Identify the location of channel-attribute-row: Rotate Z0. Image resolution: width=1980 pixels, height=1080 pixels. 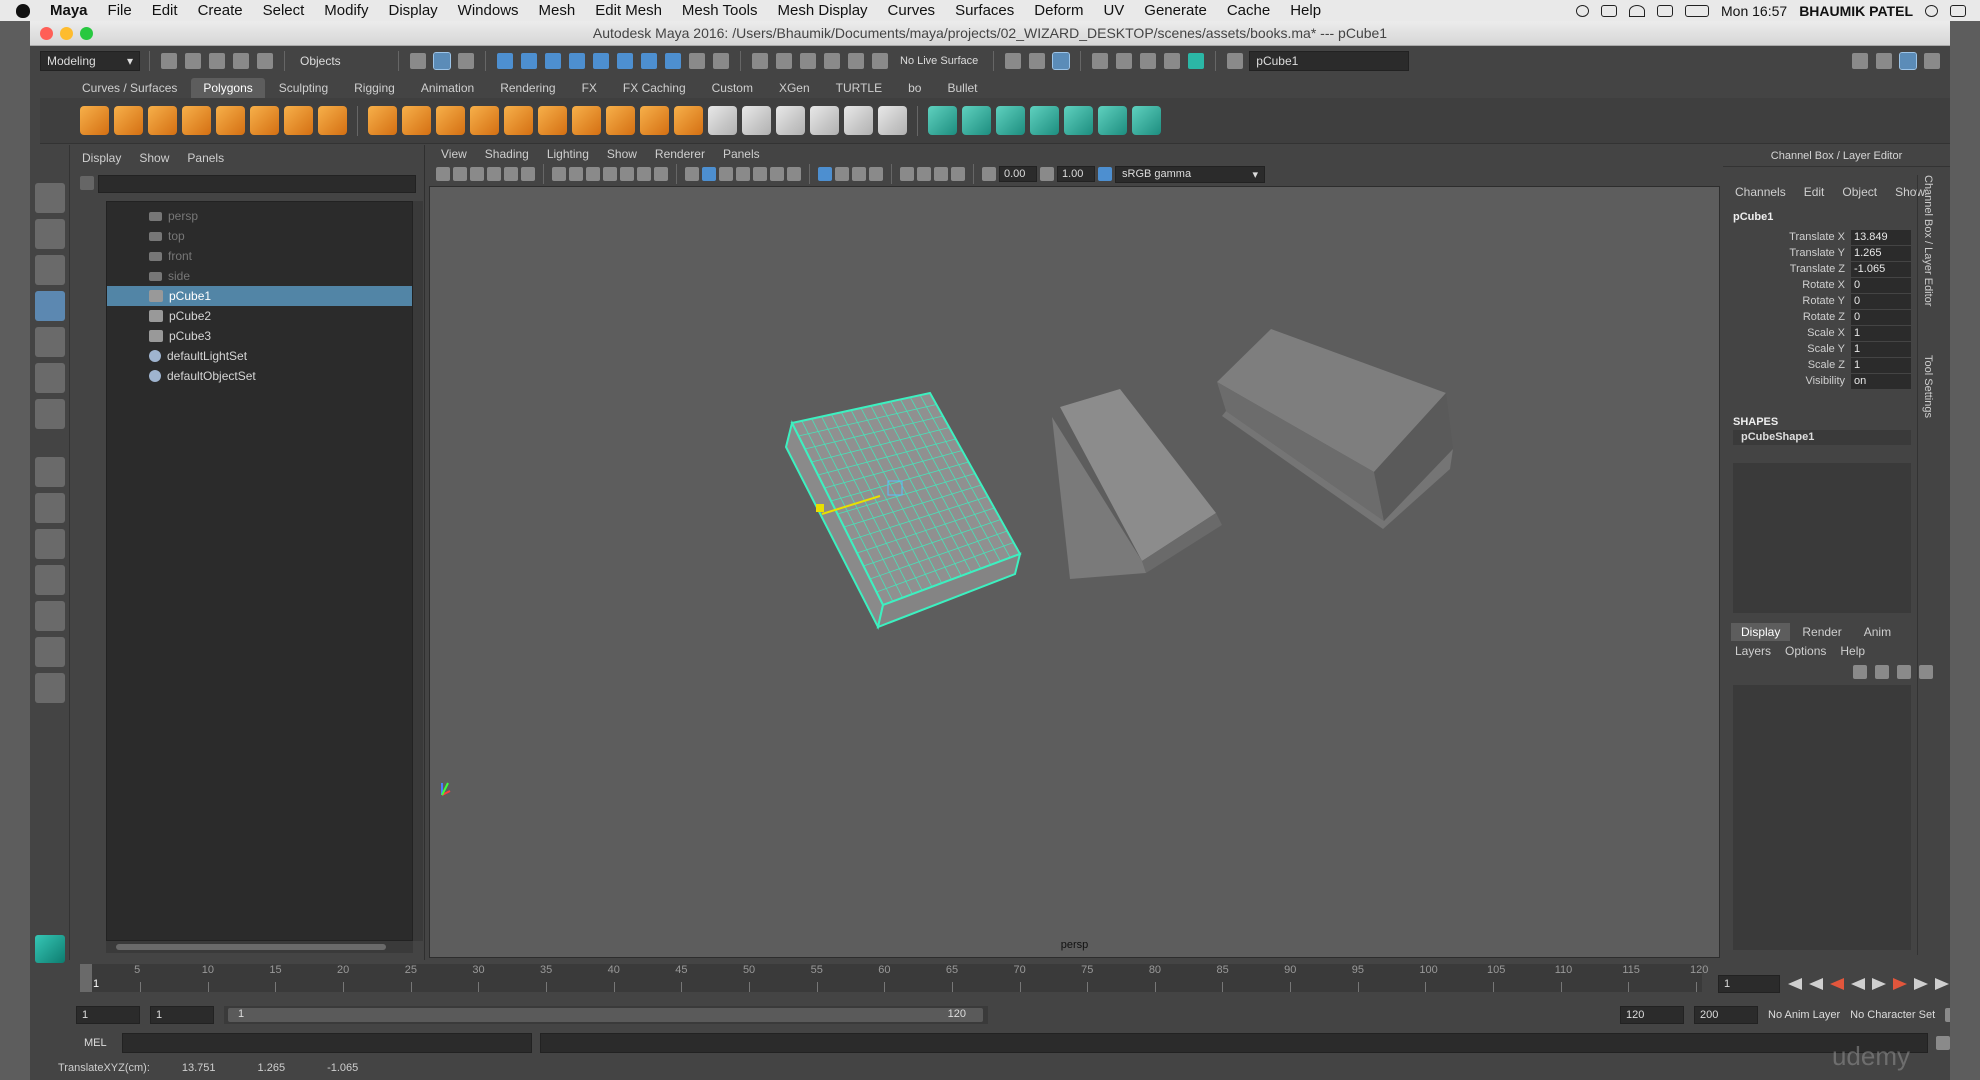
(1823, 317).